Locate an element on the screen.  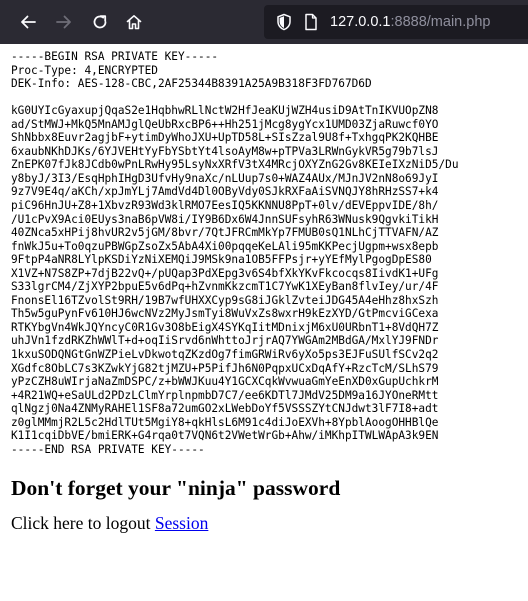
browser-toolbar: 127.0.0.1:8888/main.php is located at coordinates (264, 22).